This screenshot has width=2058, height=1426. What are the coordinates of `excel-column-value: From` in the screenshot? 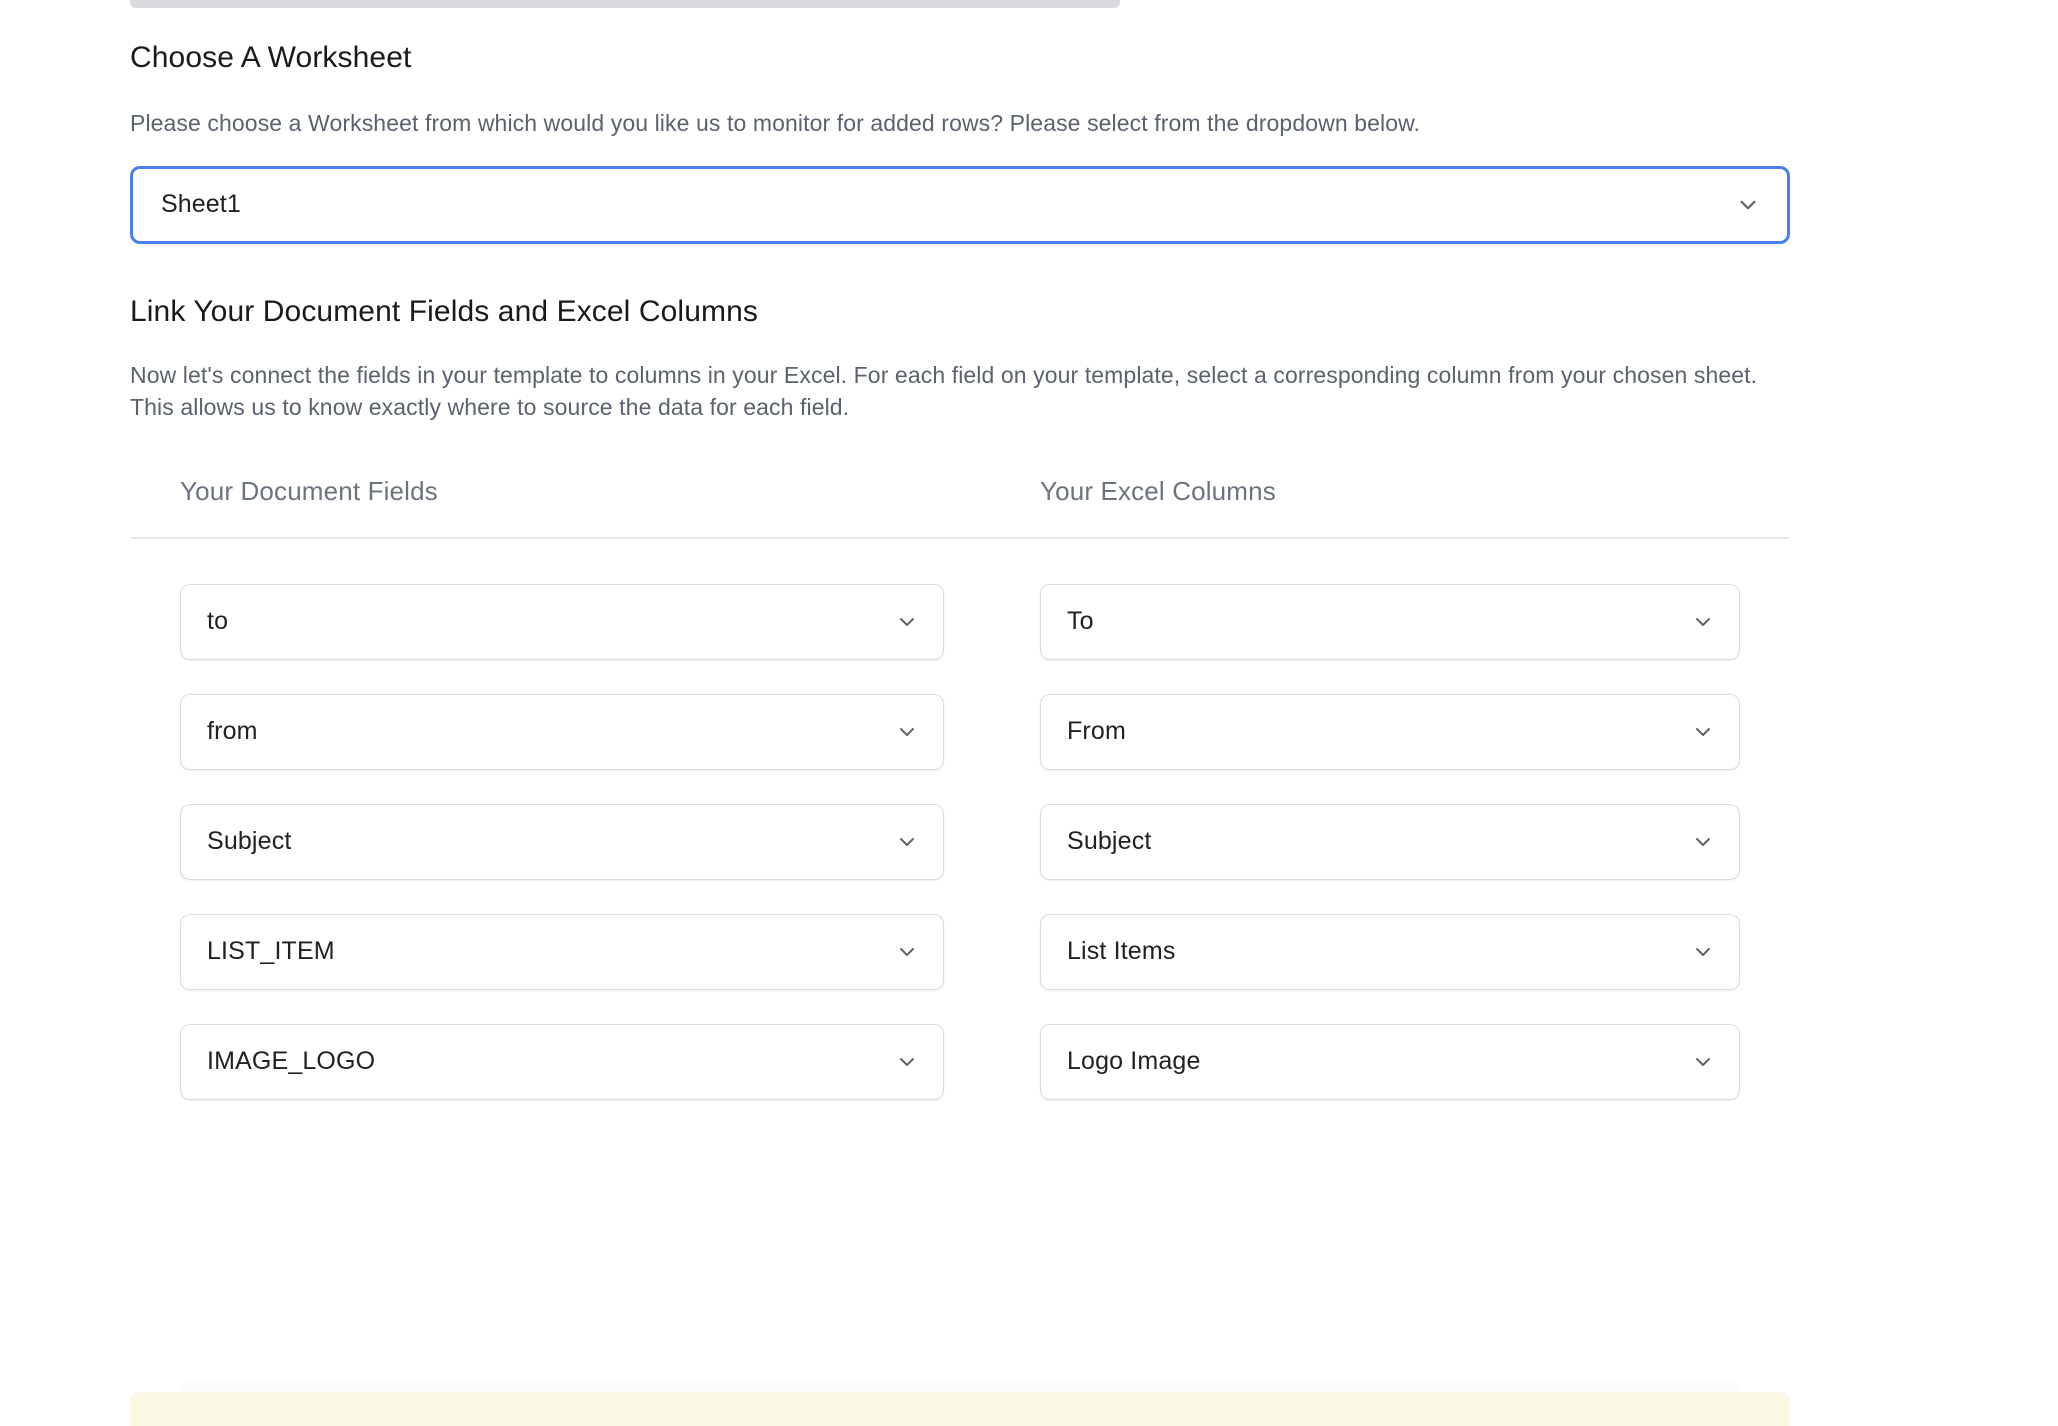 It's located at (1096, 731).